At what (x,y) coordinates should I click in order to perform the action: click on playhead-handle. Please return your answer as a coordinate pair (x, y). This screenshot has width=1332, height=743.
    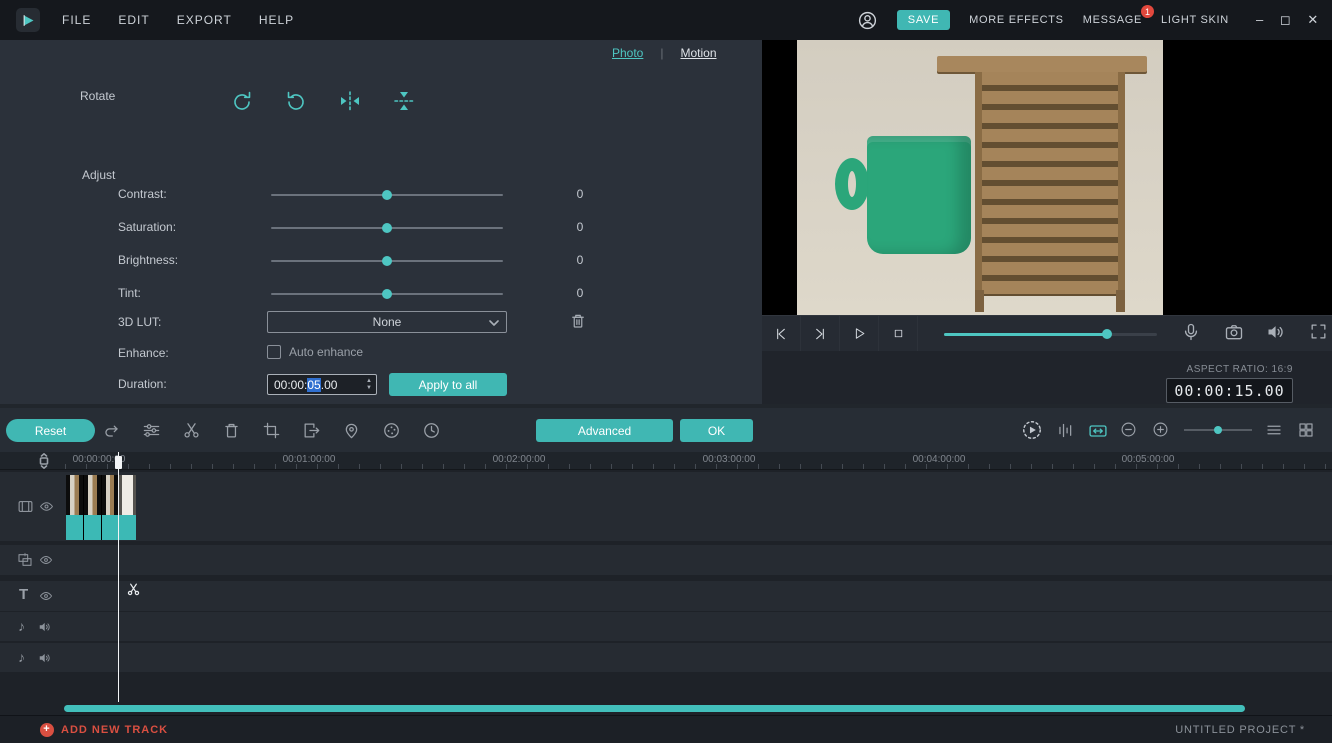
    Looking at the image, I should click on (118, 462).